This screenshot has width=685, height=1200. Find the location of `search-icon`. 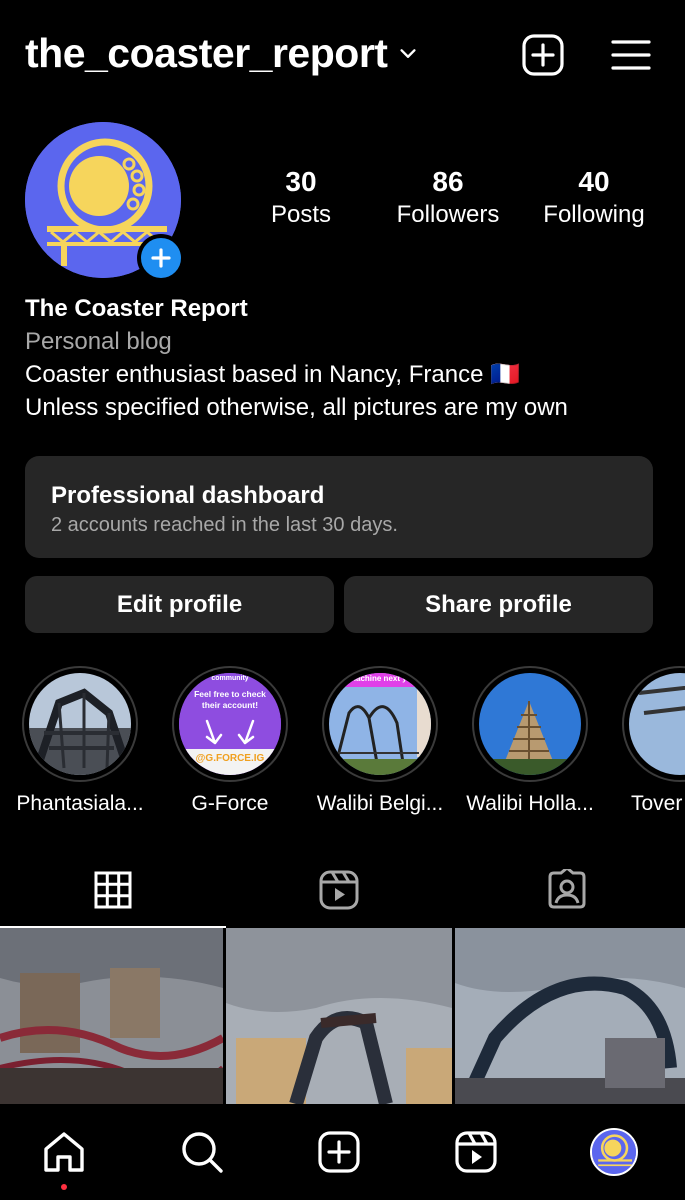

search-icon is located at coordinates (202, 1152).